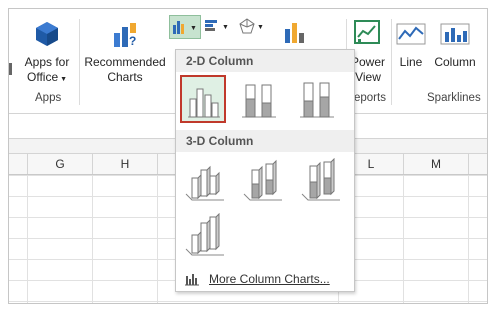  What do you see at coordinates (455, 62) in the screenshot?
I see `column-sparkline-label: Column` at bounding box center [455, 62].